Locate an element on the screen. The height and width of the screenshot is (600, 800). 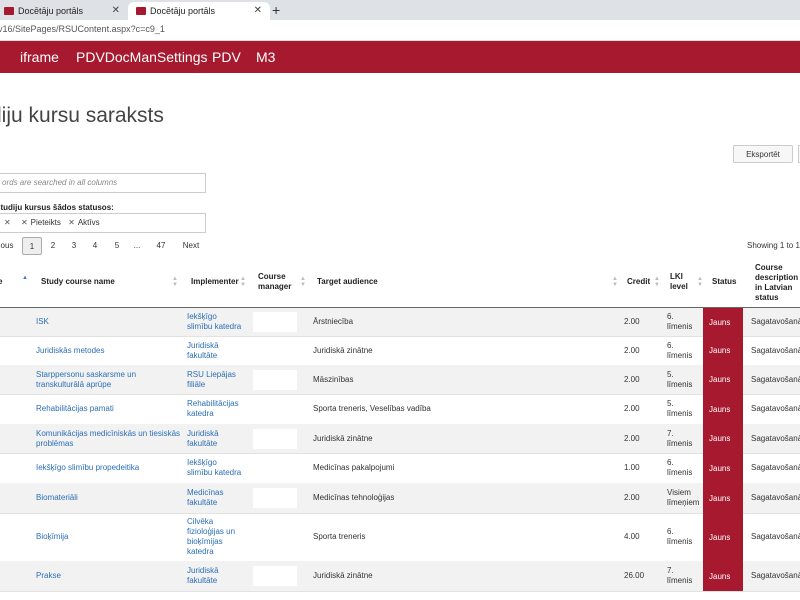
search-input: ords are searched in all columns is located at coordinates (103, 183).